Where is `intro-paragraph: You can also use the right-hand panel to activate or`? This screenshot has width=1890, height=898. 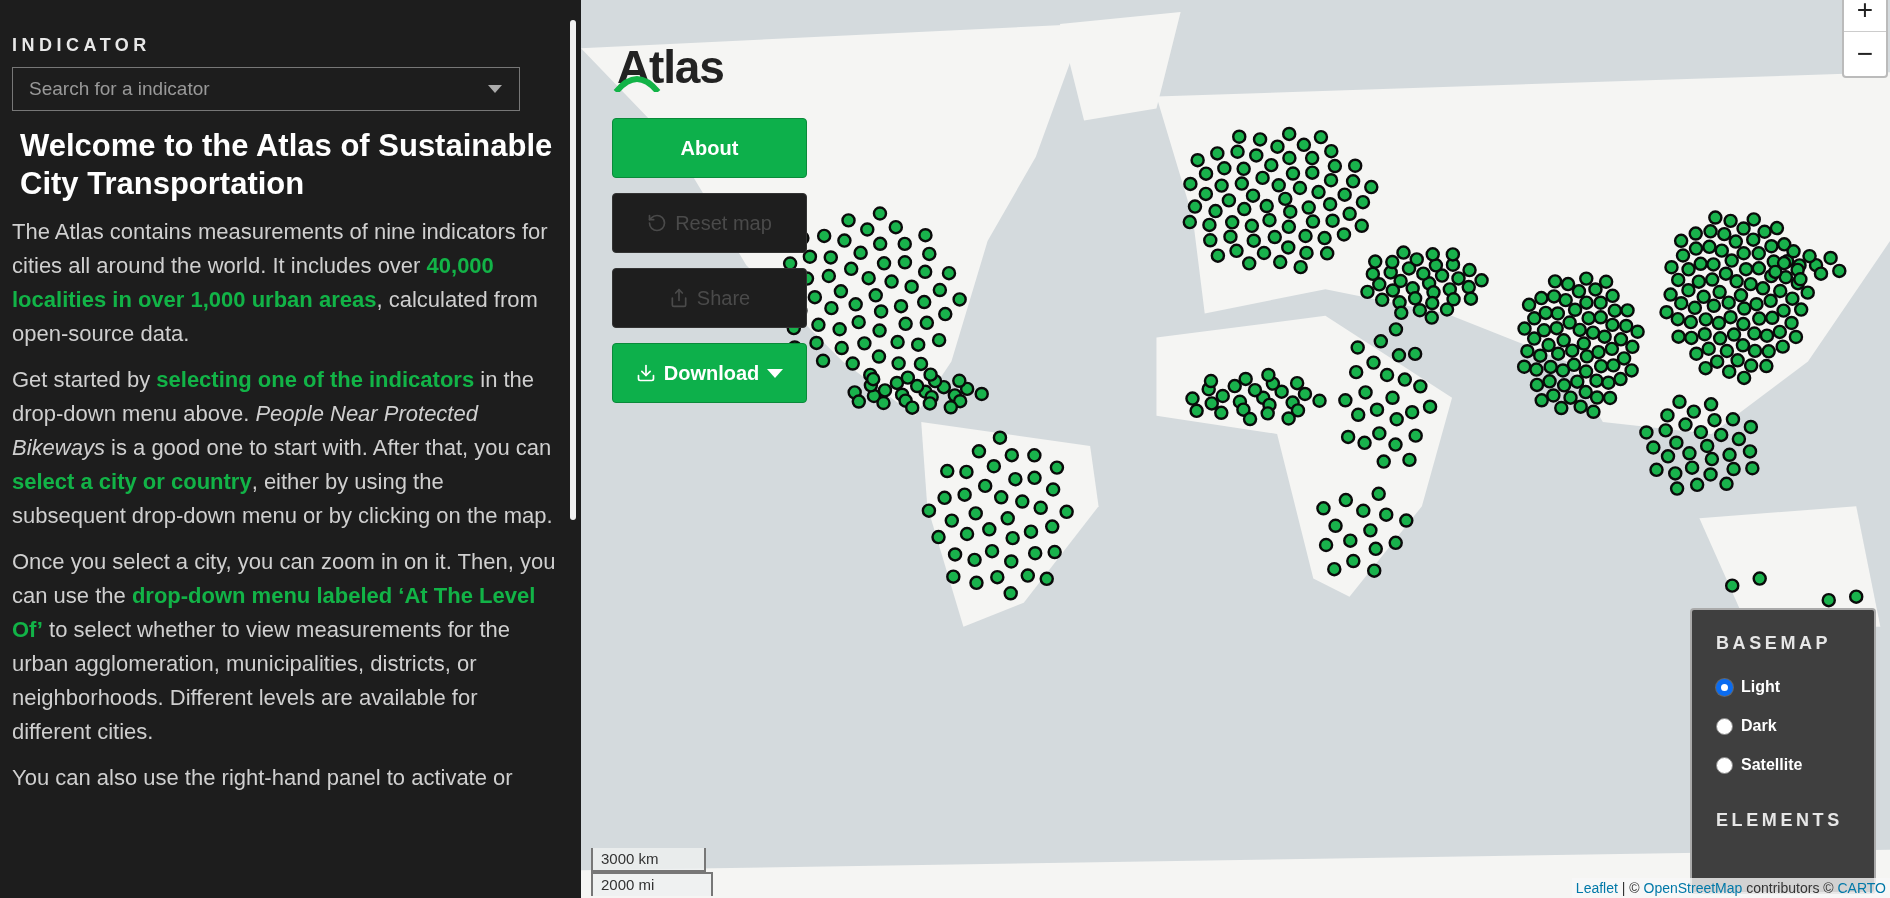
intro-paragraph: You can also use the right-hand panel to activate or is located at coordinates (263, 778).